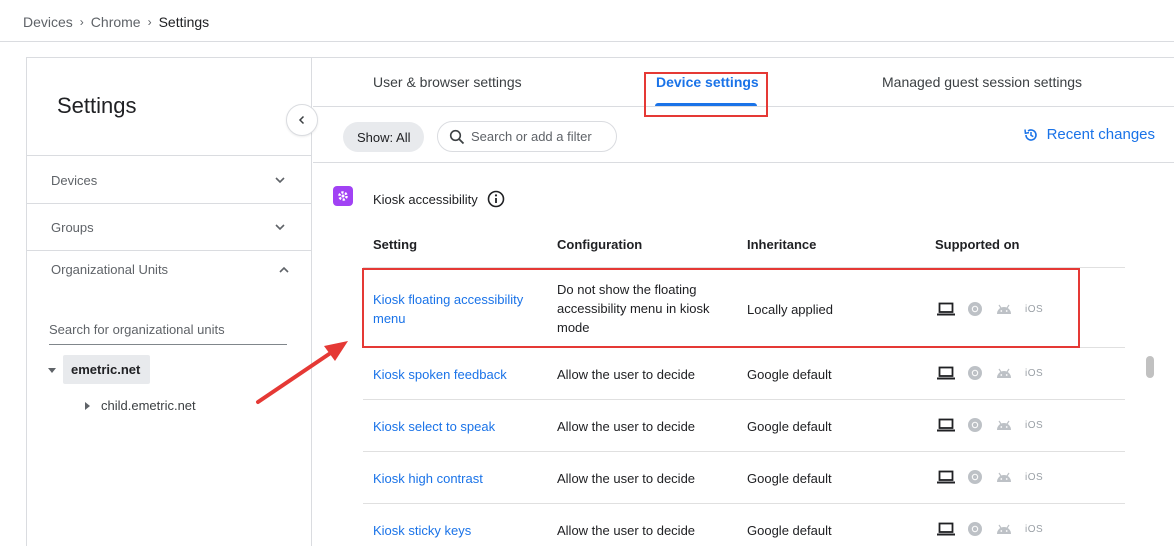  What do you see at coordinates (422, 530) in the screenshot?
I see `setting-link: Kiosk sticky keys` at bounding box center [422, 530].